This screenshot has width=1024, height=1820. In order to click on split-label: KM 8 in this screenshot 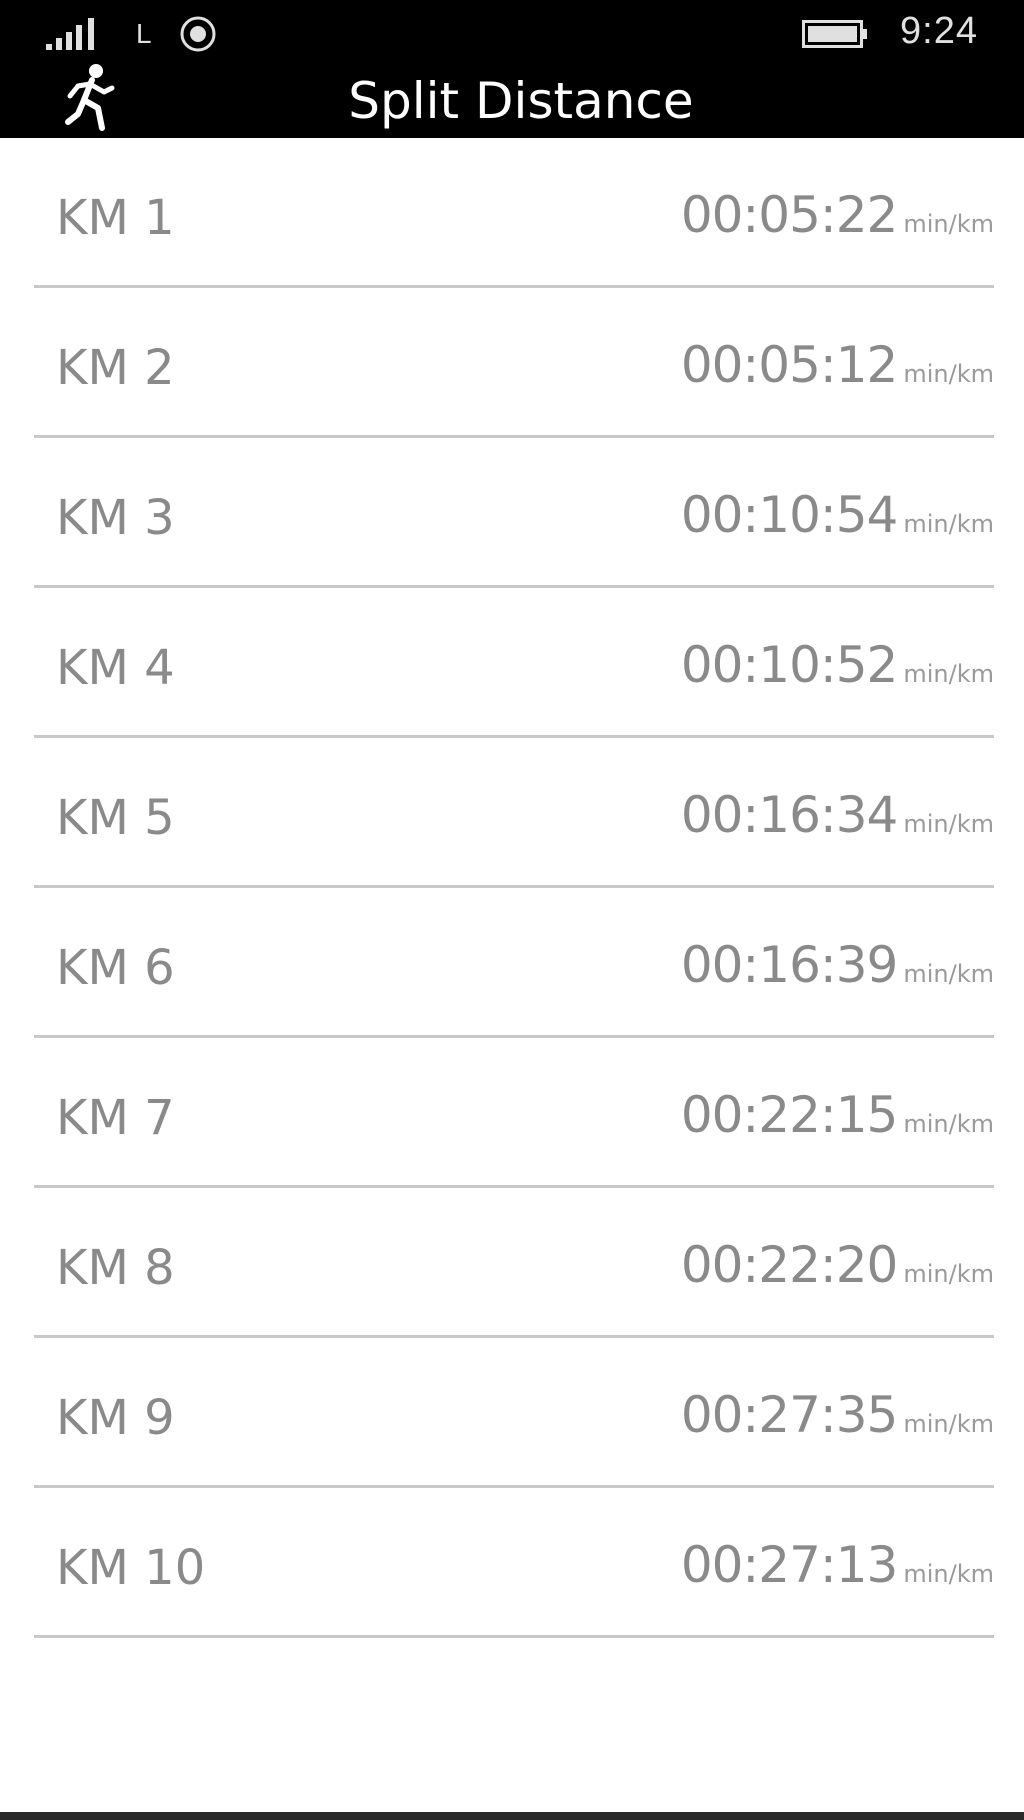, I will do `click(115, 1268)`.